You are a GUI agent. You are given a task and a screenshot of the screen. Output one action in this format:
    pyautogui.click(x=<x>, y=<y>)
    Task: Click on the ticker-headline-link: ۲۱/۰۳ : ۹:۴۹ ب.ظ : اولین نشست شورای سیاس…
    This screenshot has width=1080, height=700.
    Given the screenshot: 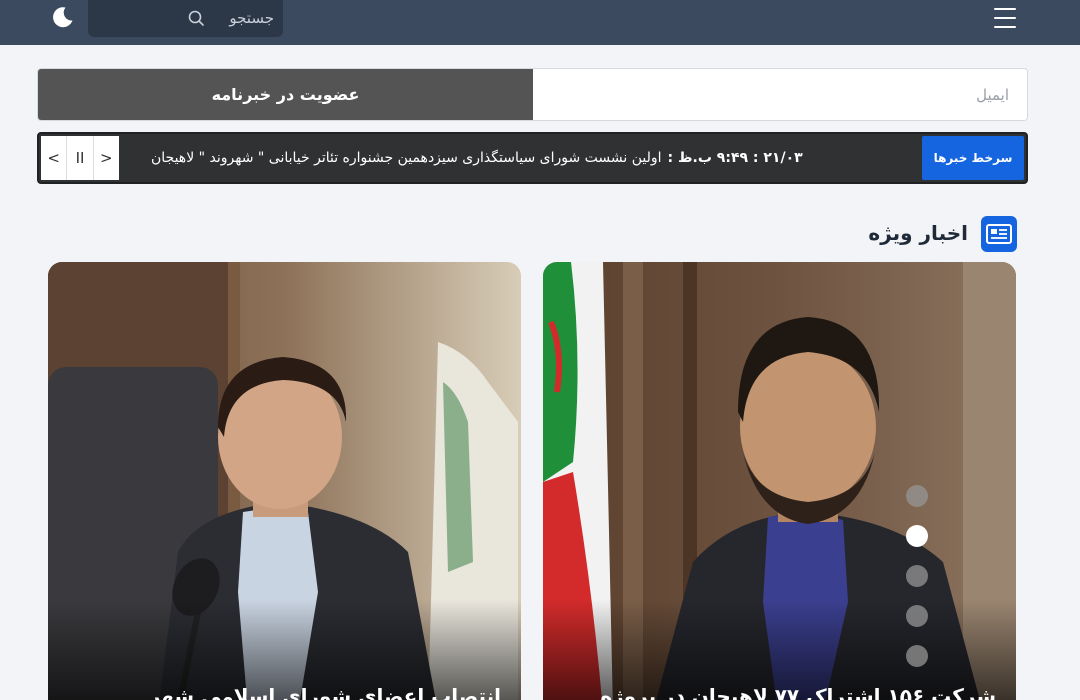 What is the action you would take?
    pyautogui.click(x=531, y=158)
    